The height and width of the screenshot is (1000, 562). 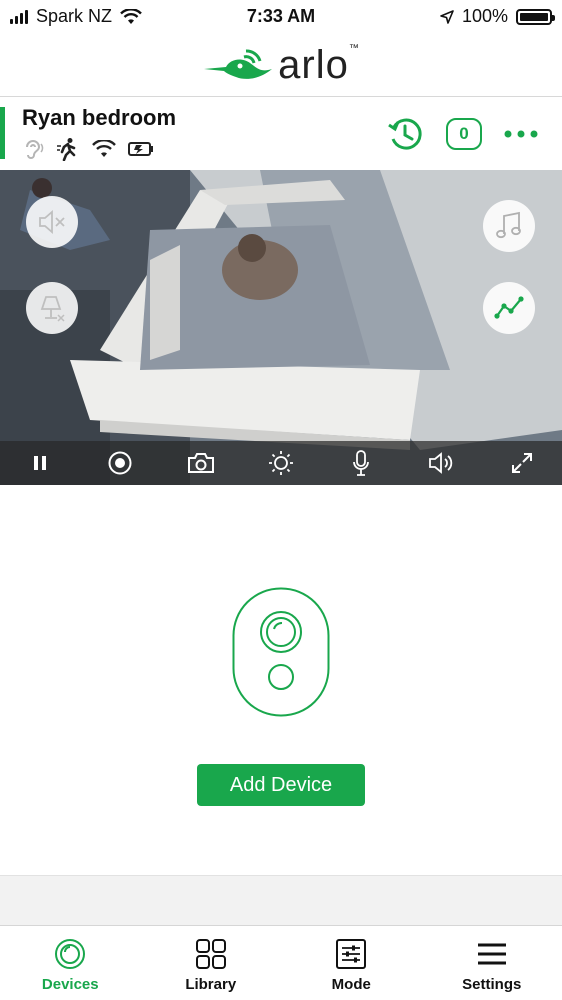 I want to click on speaker-button, so click(x=442, y=463).